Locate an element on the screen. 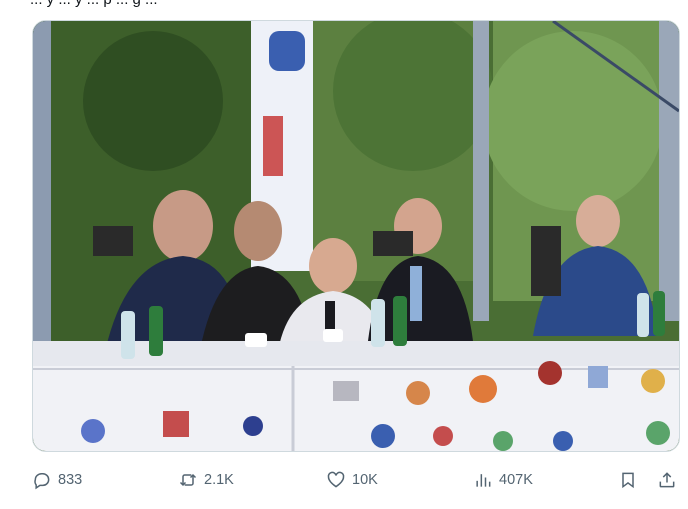 This screenshot has width=688, height=509. repost-button: 2.1K is located at coordinates (206, 480).